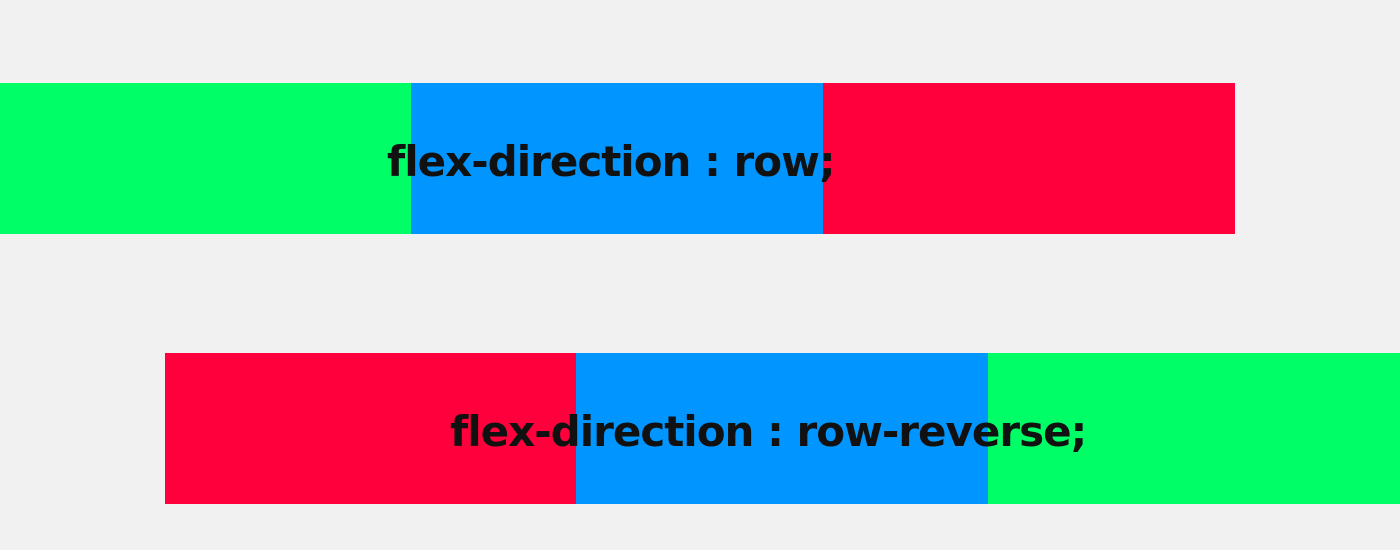 The width and height of the screenshot is (1400, 550). Describe the element at coordinates (611, 161) in the screenshot. I see `flex-direction-row-label: flex-direction : row;` at that location.